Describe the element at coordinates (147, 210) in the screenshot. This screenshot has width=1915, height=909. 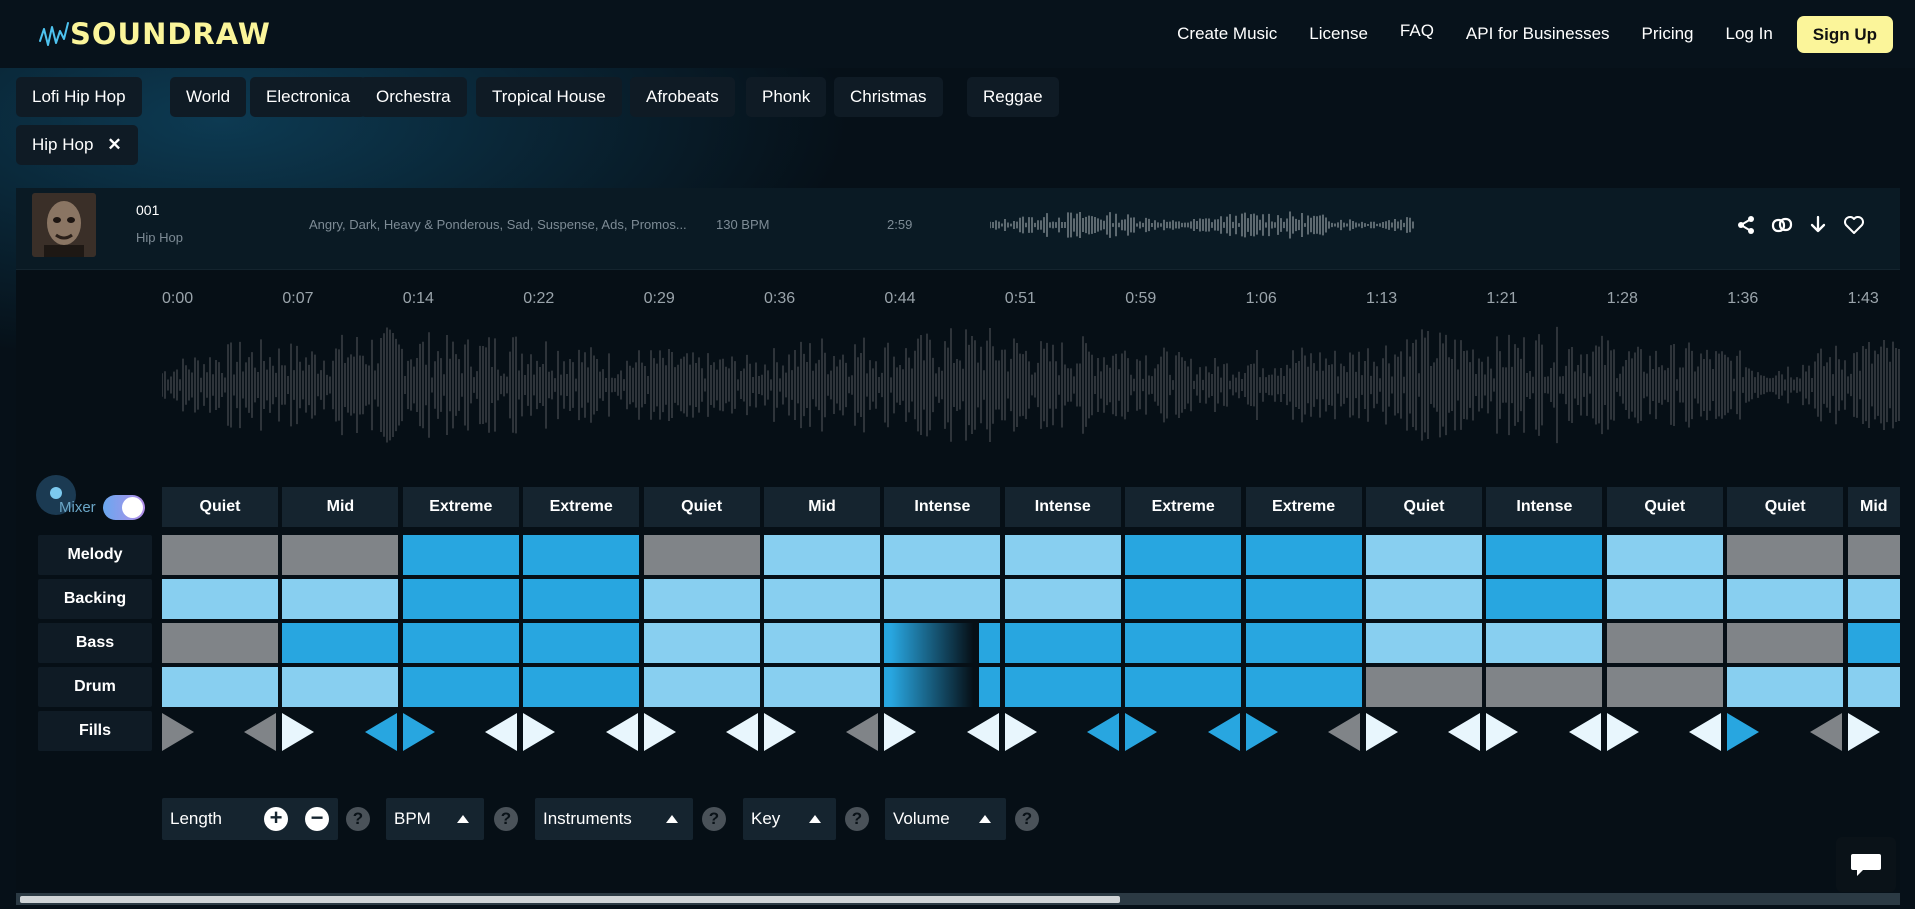
I see `track-title: 001` at that location.